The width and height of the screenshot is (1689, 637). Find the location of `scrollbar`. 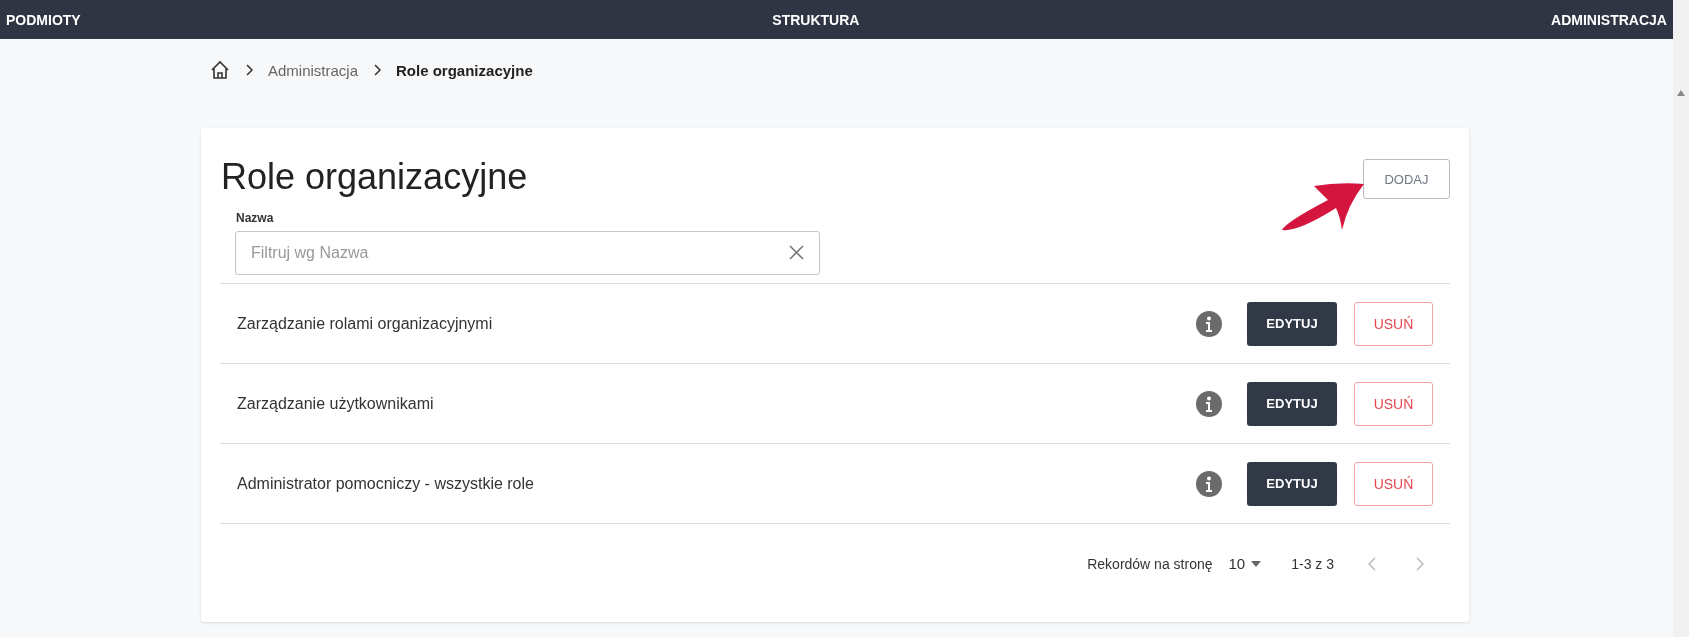

scrollbar is located at coordinates (1681, 318).